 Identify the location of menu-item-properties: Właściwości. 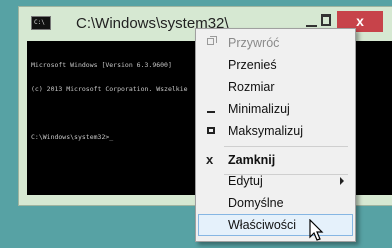
(275, 225).